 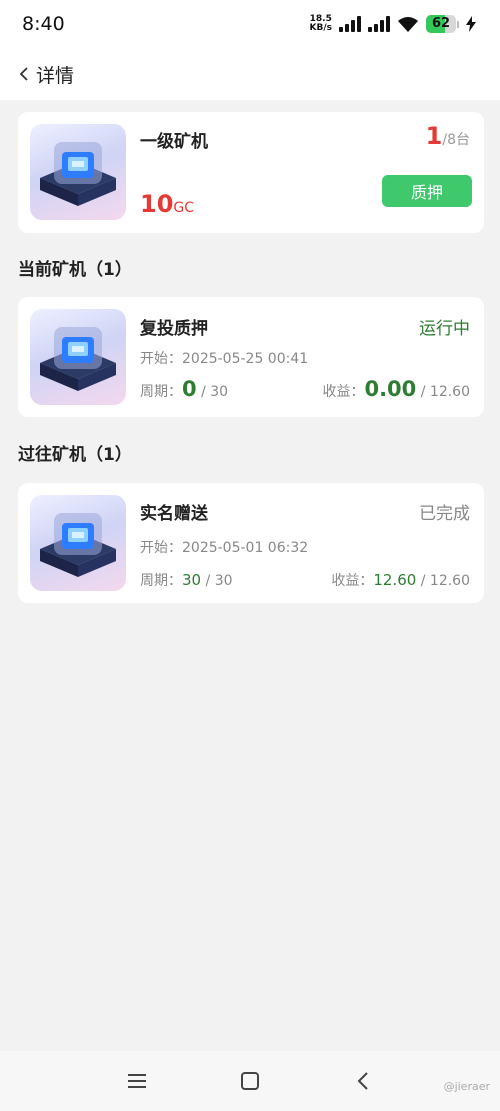 I want to click on miner-summary-card: 一级矿机 1/8台 10GC 质押, so click(x=251, y=172).